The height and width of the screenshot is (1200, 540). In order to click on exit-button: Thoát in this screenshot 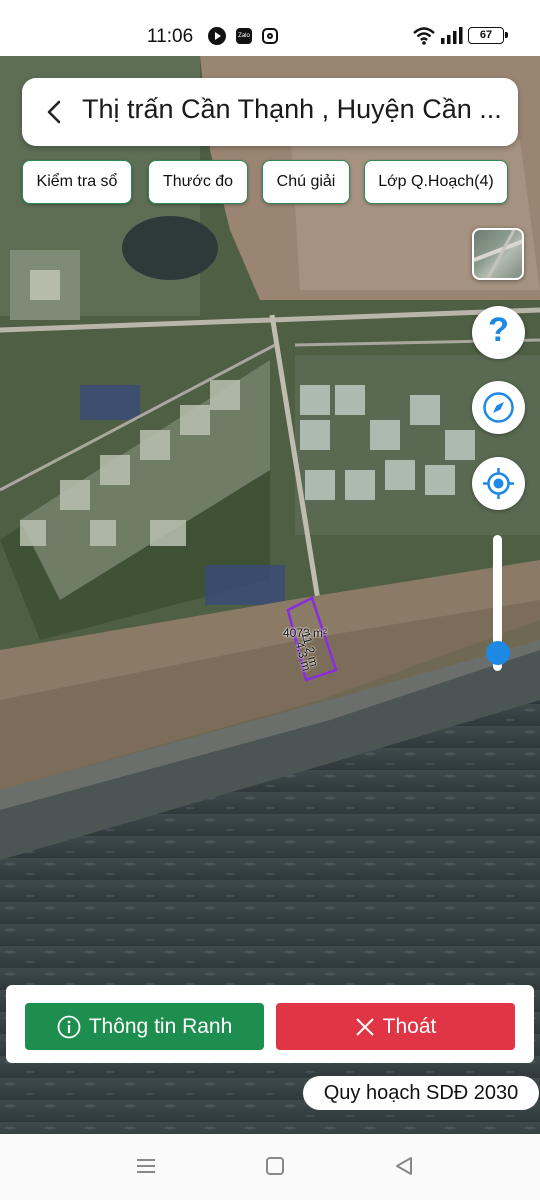, I will do `click(395, 1026)`.